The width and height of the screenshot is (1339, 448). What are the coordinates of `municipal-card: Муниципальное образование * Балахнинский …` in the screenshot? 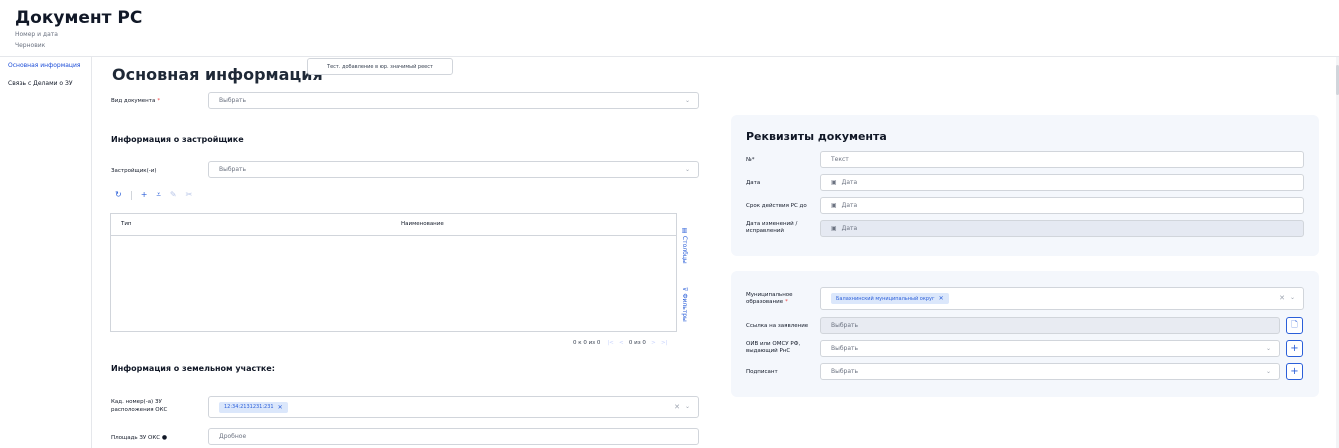 It's located at (1025, 334).